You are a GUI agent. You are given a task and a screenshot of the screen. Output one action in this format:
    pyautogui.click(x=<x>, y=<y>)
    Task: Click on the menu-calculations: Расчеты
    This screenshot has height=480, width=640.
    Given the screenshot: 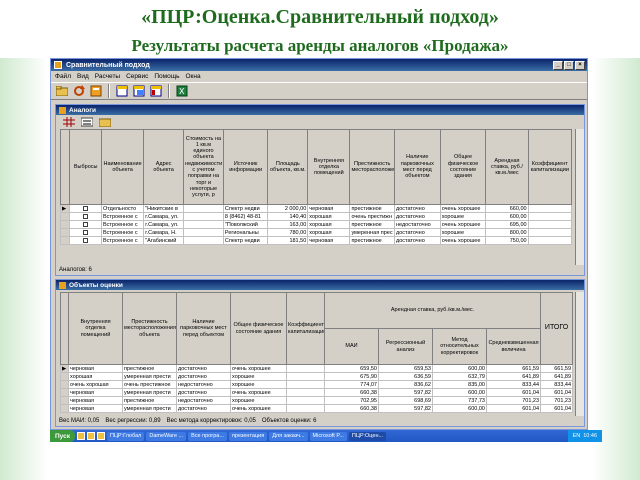 What is the action you would take?
    pyautogui.click(x=107, y=76)
    